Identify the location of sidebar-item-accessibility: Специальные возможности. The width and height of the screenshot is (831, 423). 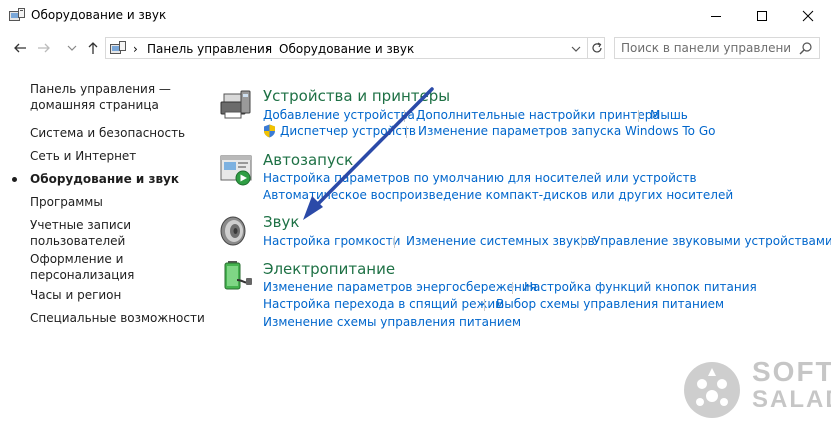
(117, 318).